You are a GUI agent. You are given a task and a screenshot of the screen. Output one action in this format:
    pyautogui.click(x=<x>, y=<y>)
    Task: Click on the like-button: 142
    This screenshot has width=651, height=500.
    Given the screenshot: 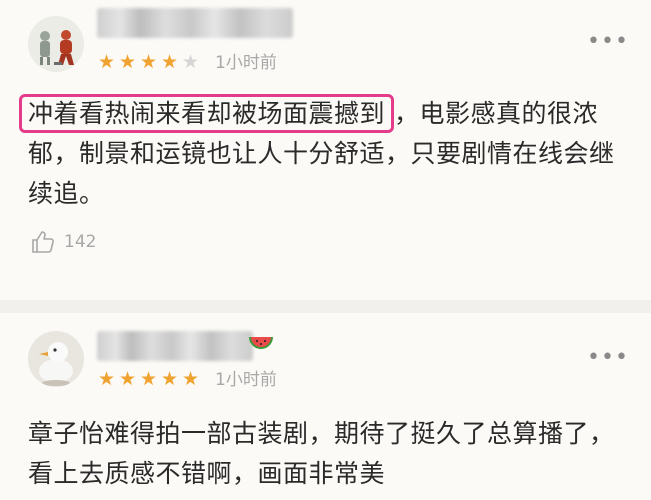 What is the action you would take?
    pyautogui.click(x=63, y=242)
    